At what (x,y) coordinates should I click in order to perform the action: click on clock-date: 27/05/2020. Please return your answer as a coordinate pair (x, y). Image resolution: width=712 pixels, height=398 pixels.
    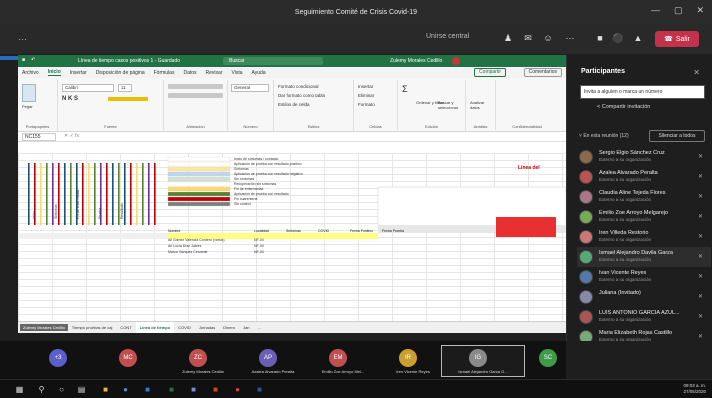
    Looking at the image, I should click on (694, 391).